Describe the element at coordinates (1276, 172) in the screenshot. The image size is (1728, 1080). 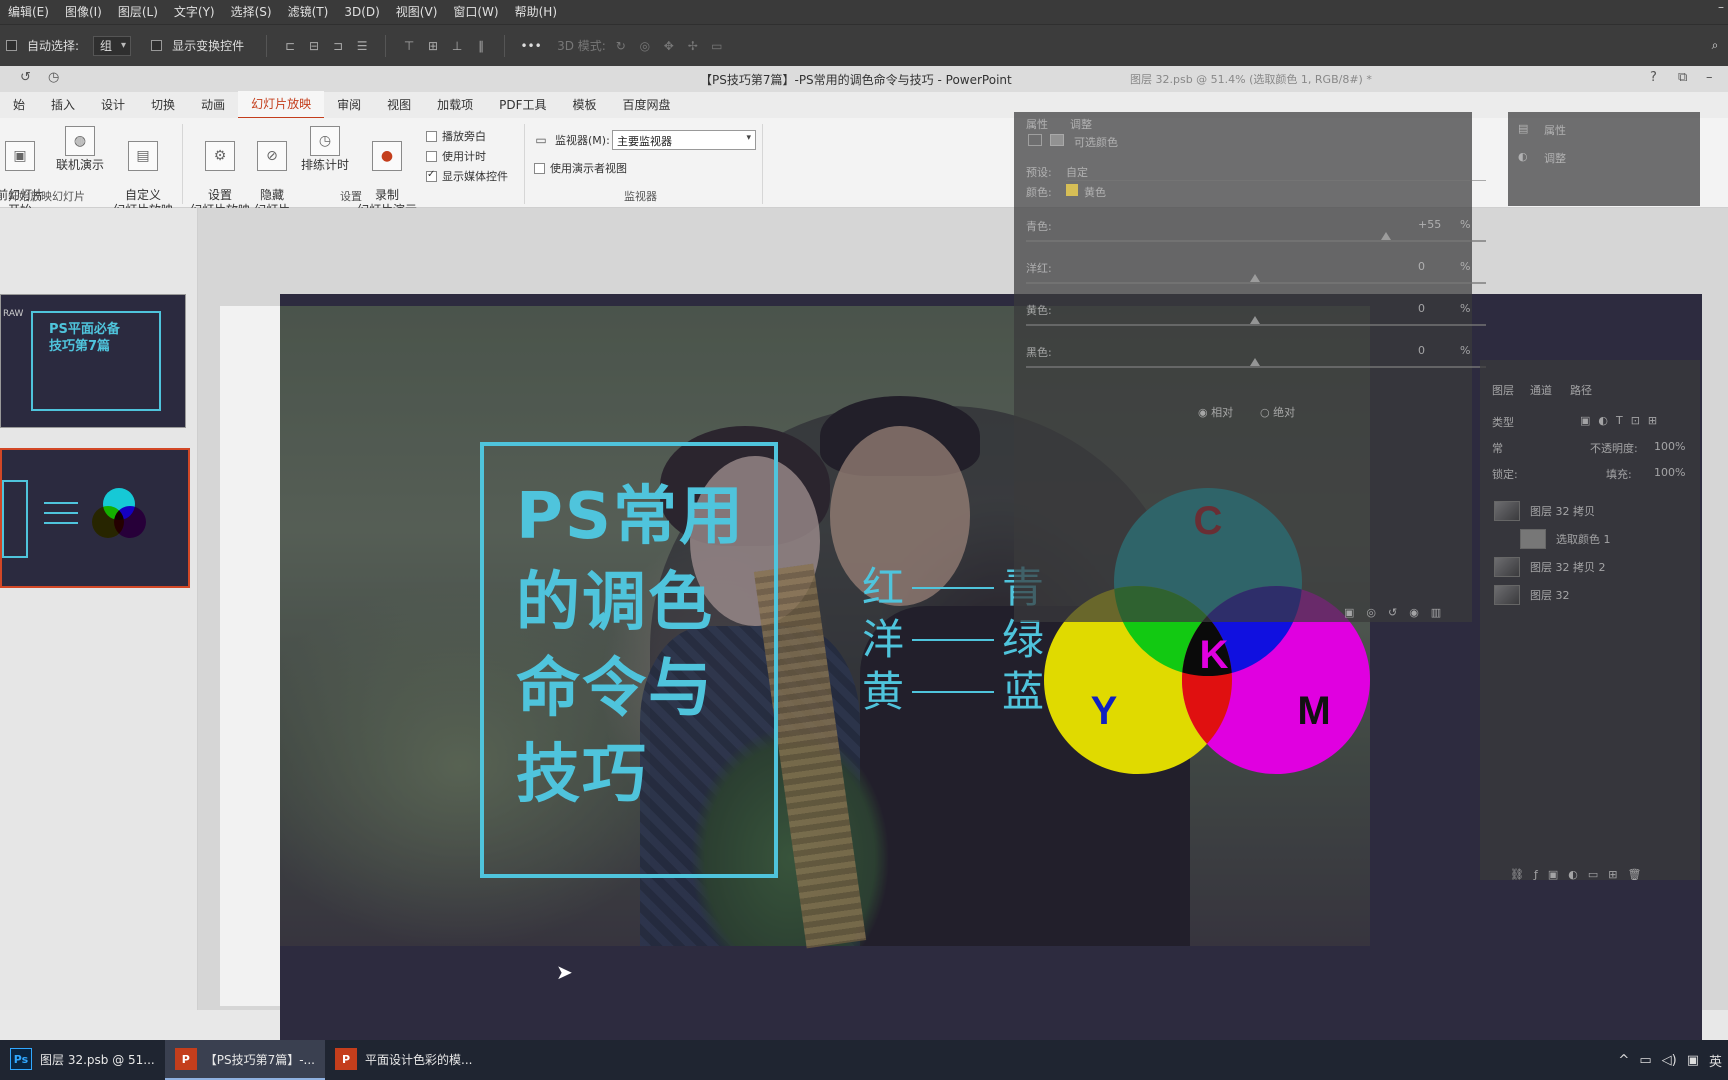
I see `preset-dropdown: 自定` at that location.